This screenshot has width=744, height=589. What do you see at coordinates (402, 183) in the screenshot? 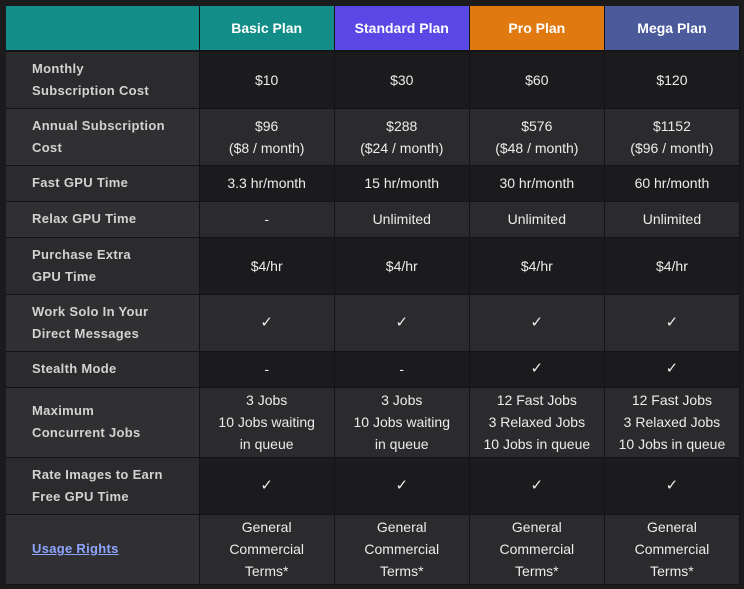
I see `value-text: 15 hr/month` at bounding box center [402, 183].